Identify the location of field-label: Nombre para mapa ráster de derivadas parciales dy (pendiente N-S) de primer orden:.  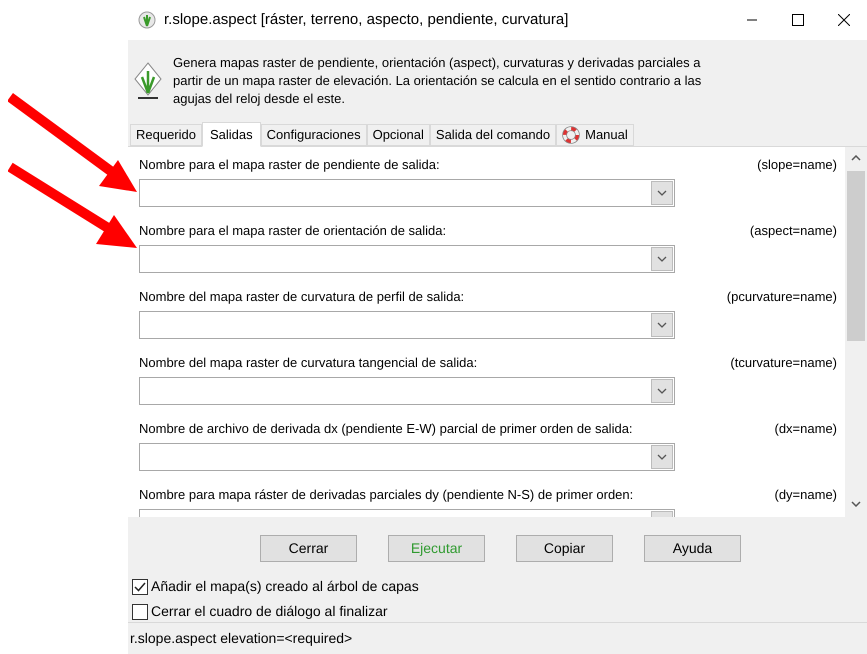
(386, 495).